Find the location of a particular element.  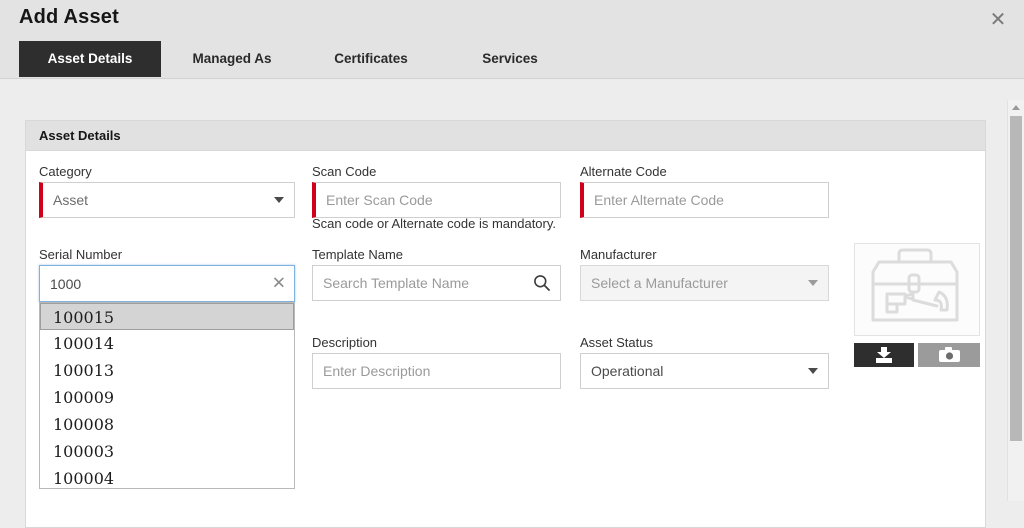

alternate-code-input: Enter Alternate Code is located at coordinates (704, 200).